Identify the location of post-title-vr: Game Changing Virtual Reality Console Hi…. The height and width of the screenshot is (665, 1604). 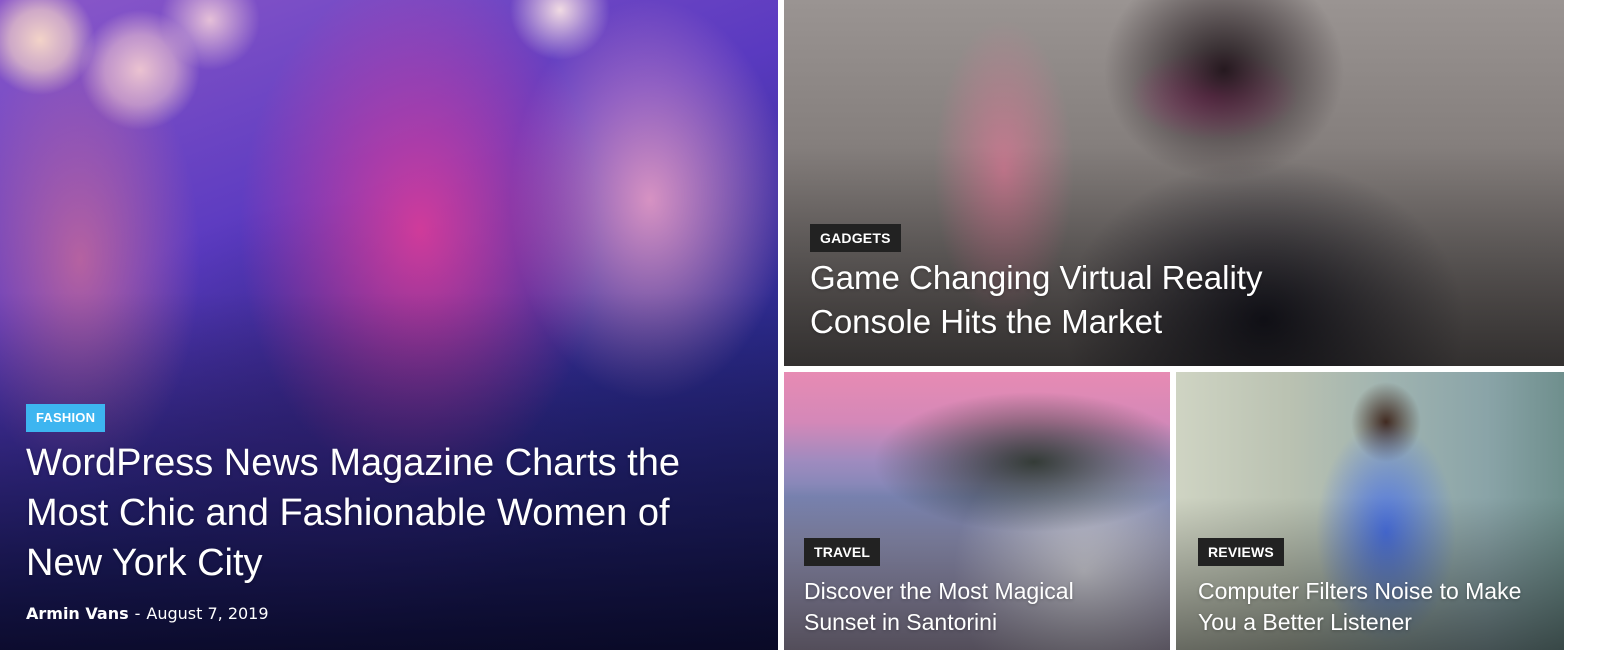
(1090, 300).